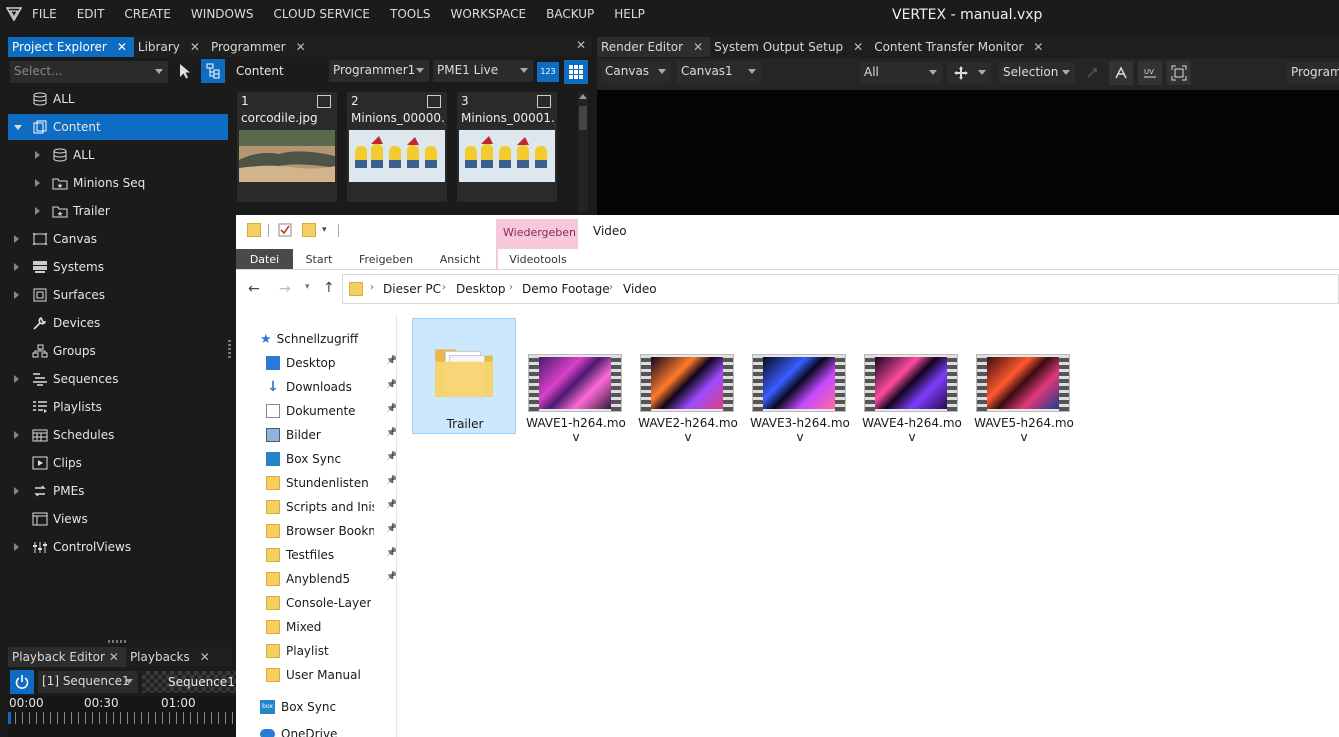 Image resolution: width=1339 pixels, height=737 pixels. I want to click on tree-item-playlists: Playlists, so click(118, 407).